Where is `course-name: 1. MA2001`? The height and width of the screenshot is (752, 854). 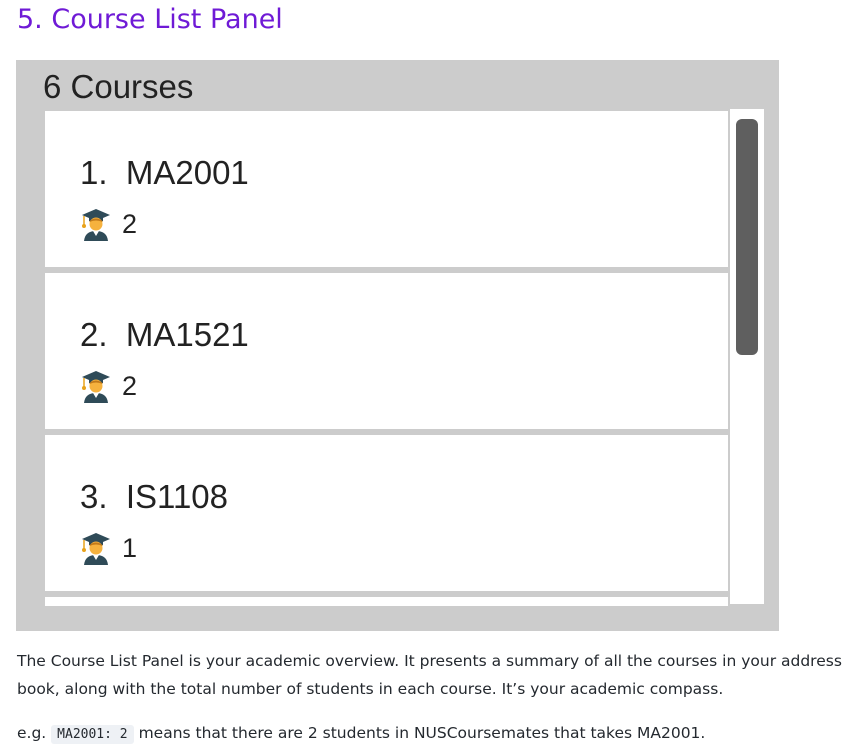
course-name: 1. MA2001 is located at coordinates (164, 172).